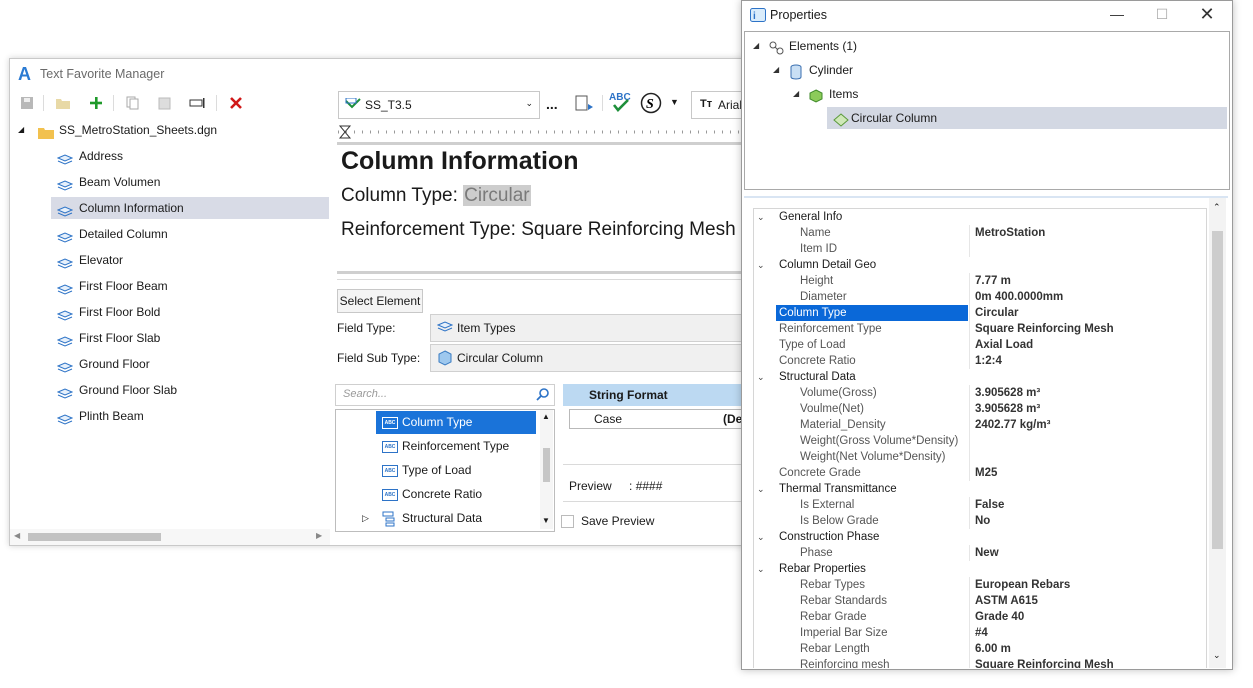  I want to click on grid-property-row: Height 7.77 m, so click(980, 281).